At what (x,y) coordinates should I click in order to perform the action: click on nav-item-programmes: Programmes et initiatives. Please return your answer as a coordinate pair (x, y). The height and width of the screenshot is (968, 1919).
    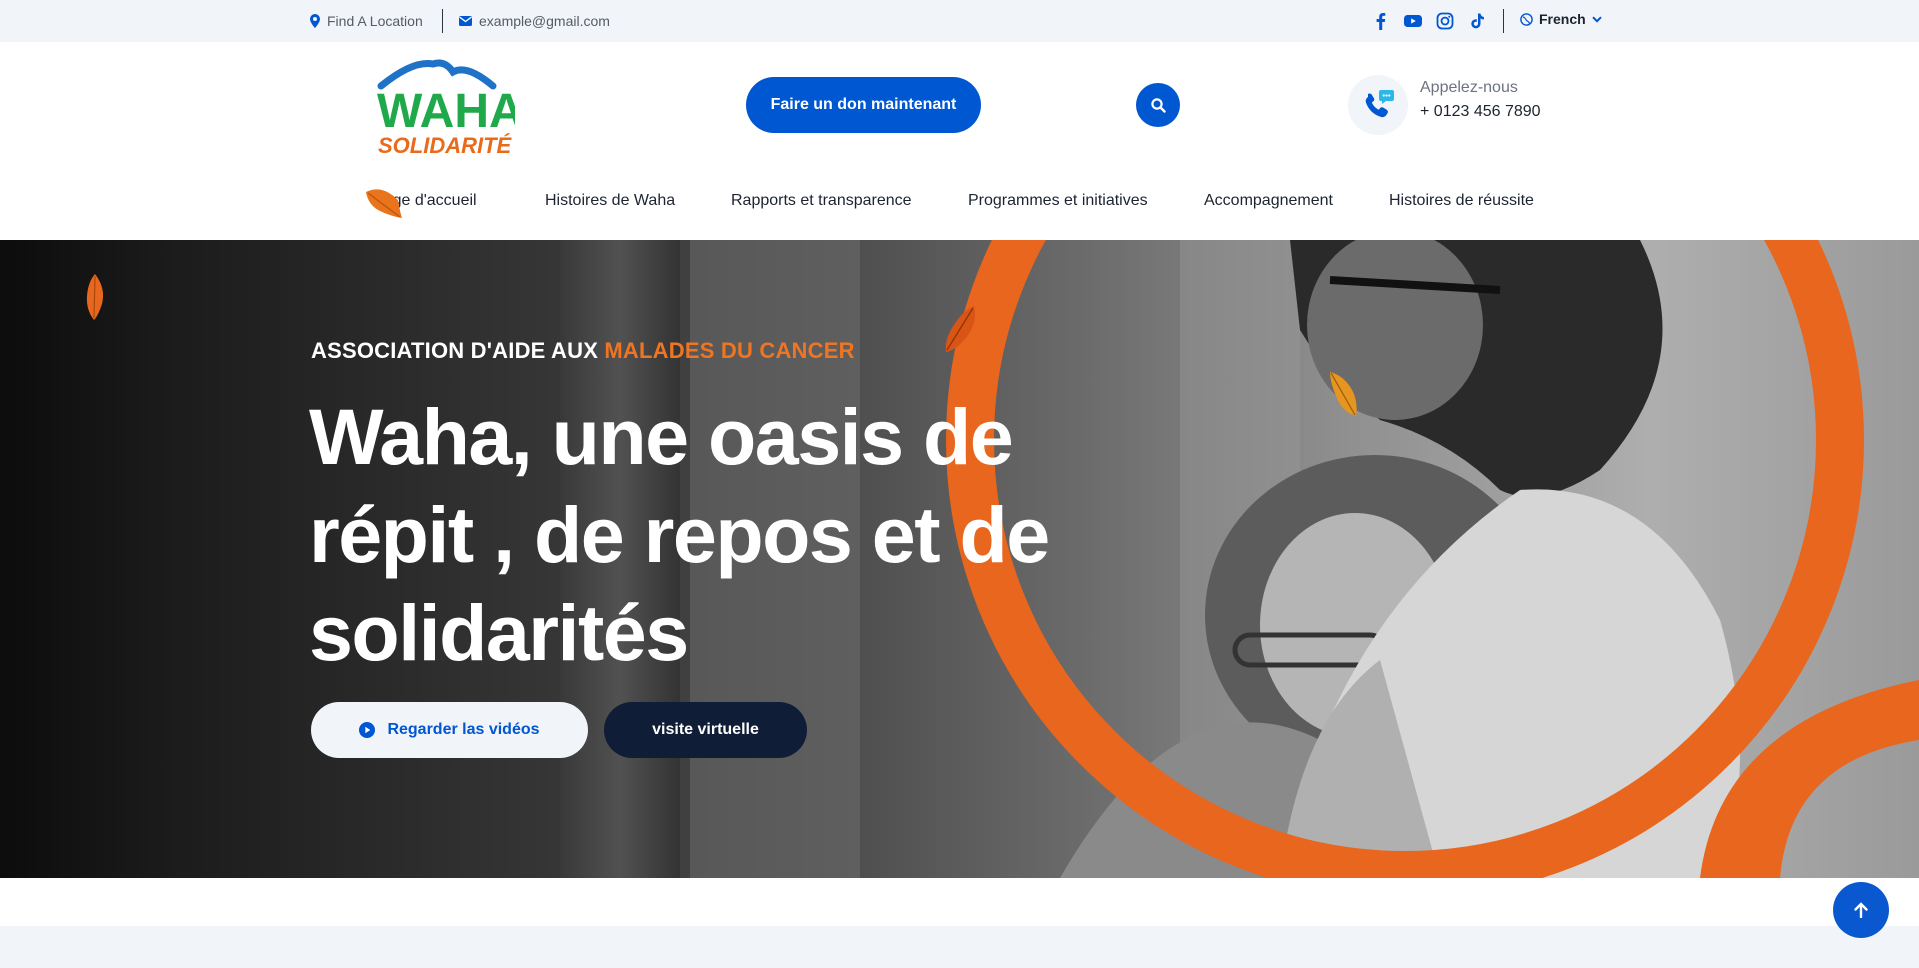
    Looking at the image, I should click on (1058, 201).